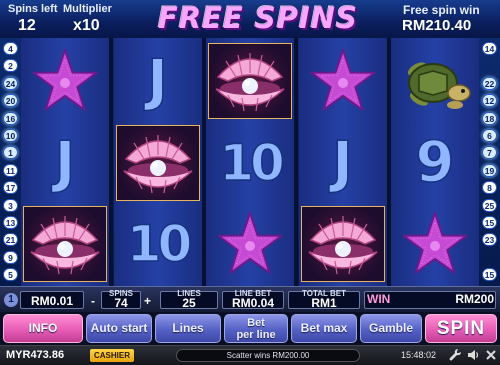 This screenshot has width=500, height=365. Describe the element at coordinates (10, 257) in the screenshot. I see `payline-indicator: 9` at that location.